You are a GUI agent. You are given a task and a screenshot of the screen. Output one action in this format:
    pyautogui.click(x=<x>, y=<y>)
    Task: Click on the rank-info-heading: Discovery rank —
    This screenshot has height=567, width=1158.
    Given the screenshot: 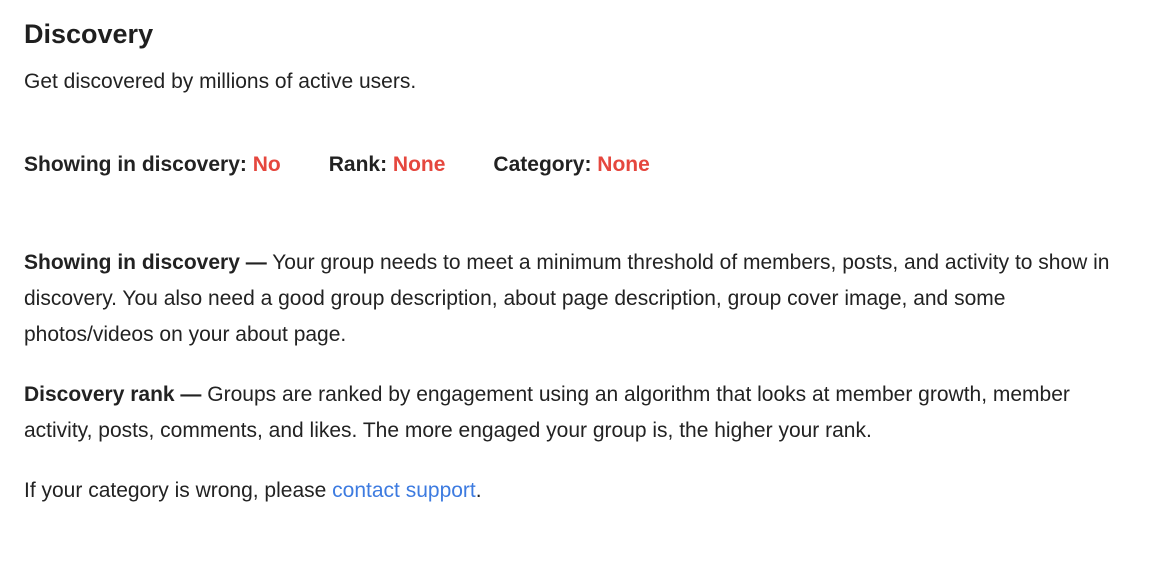 What is the action you would take?
    pyautogui.click(x=113, y=394)
    